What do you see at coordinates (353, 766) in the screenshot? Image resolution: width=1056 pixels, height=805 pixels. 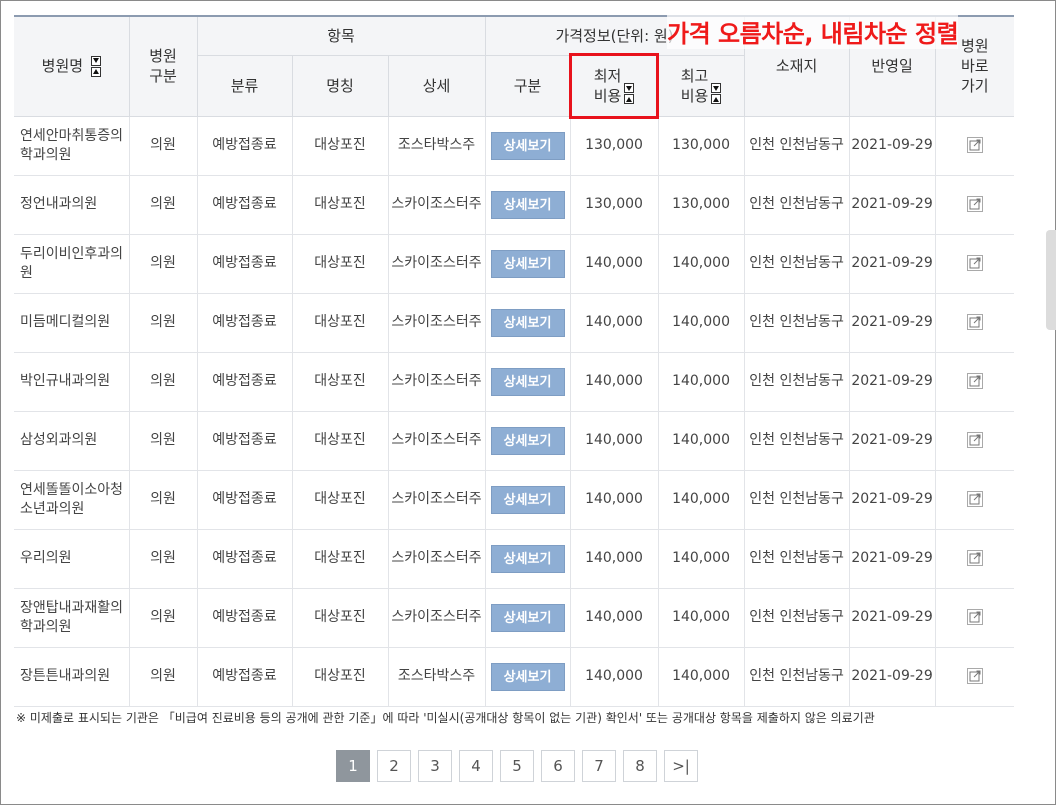 I see `page-1-button: 1` at bounding box center [353, 766].